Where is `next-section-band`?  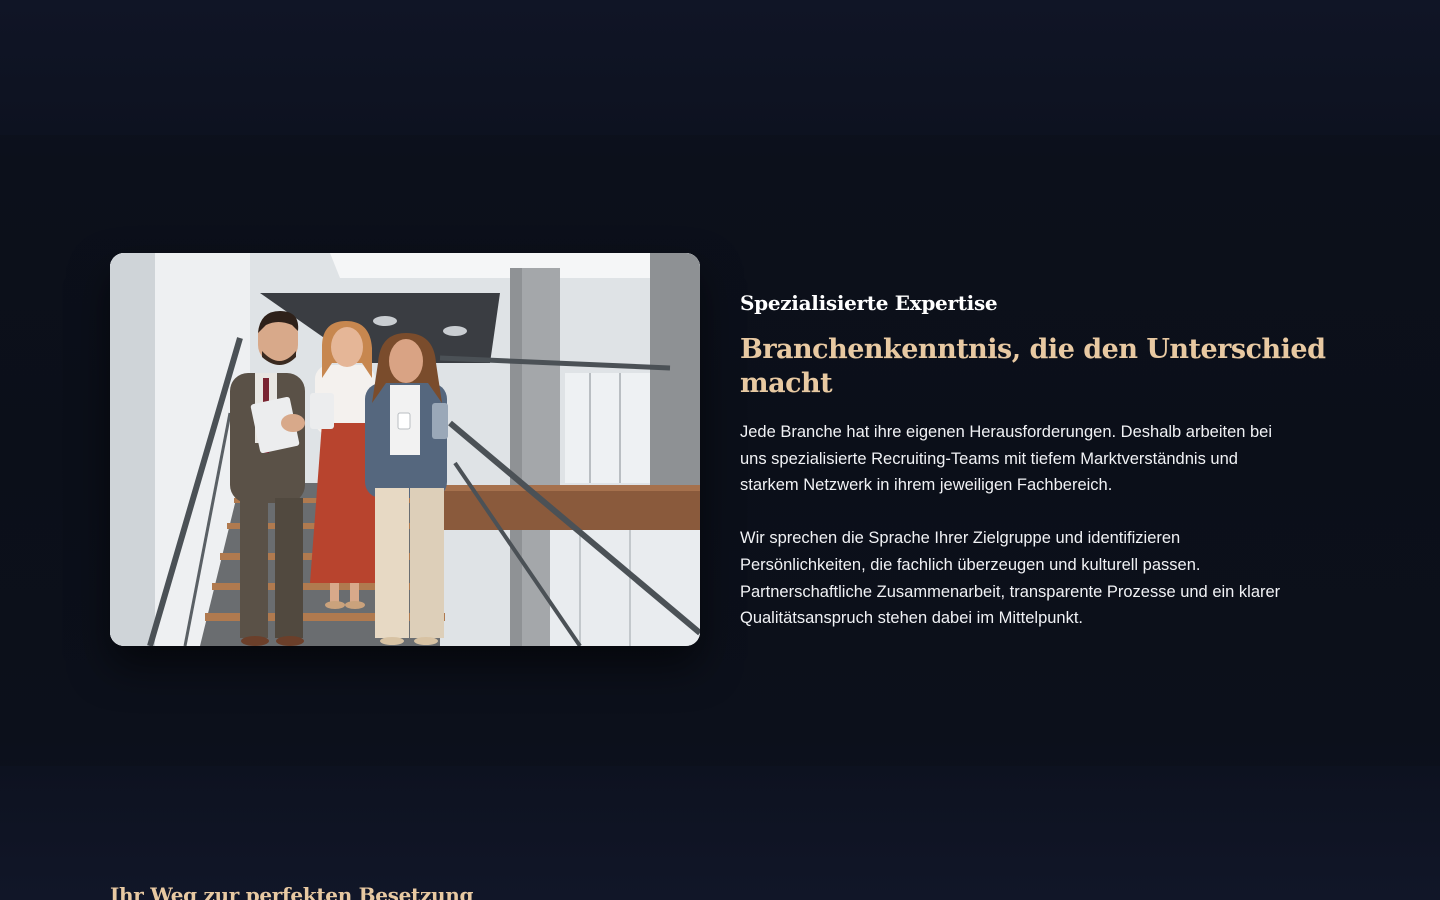
next-section-band is located at coordinates (720, 833).